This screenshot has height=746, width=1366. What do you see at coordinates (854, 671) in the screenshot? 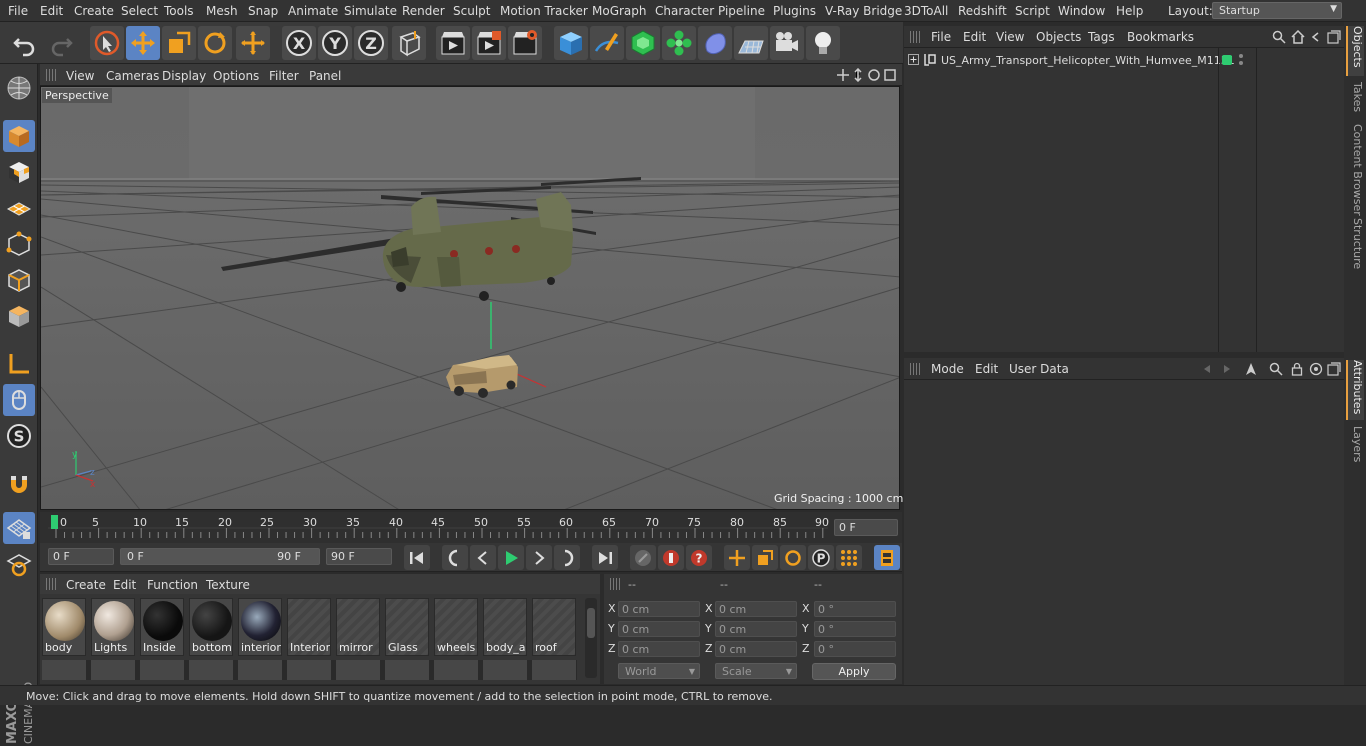
I see `apply-button: Apply` at bounding box center [854, 671].